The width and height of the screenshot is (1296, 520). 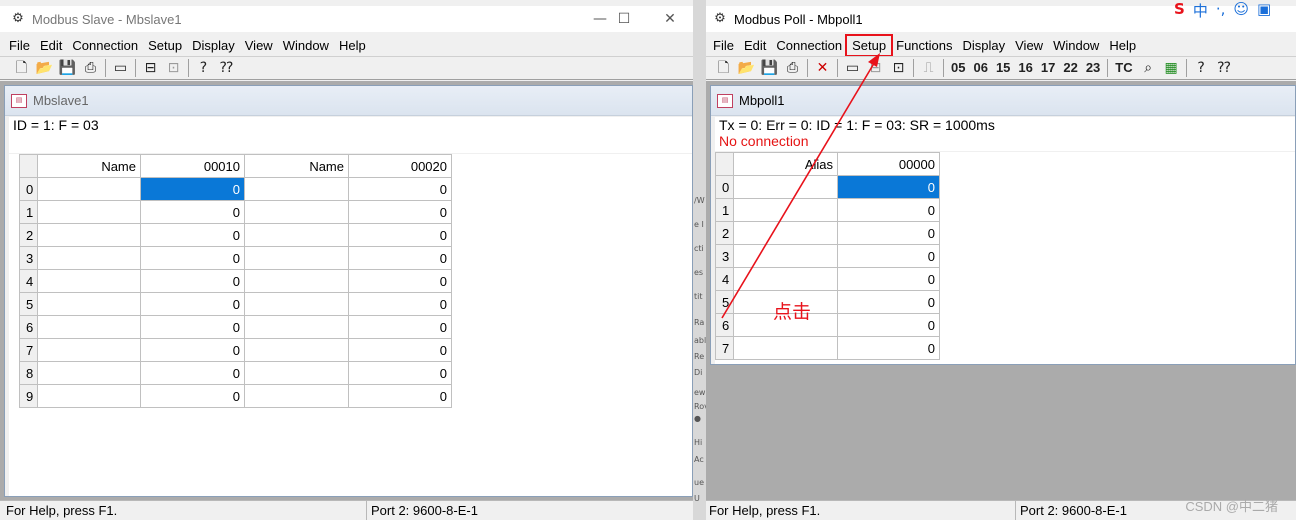 What do you see at coordinates (792, 312) in the screenshot?
I see `annotation-label: 点击` at bounding box center [792, 312].